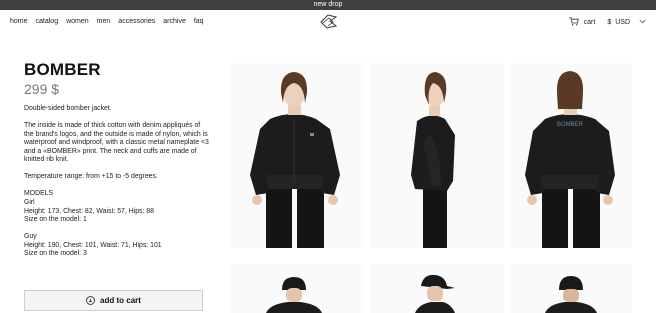 This screenshot has height=313, width=656. I want to click on product-photo-guy-side, so click(437, 288).